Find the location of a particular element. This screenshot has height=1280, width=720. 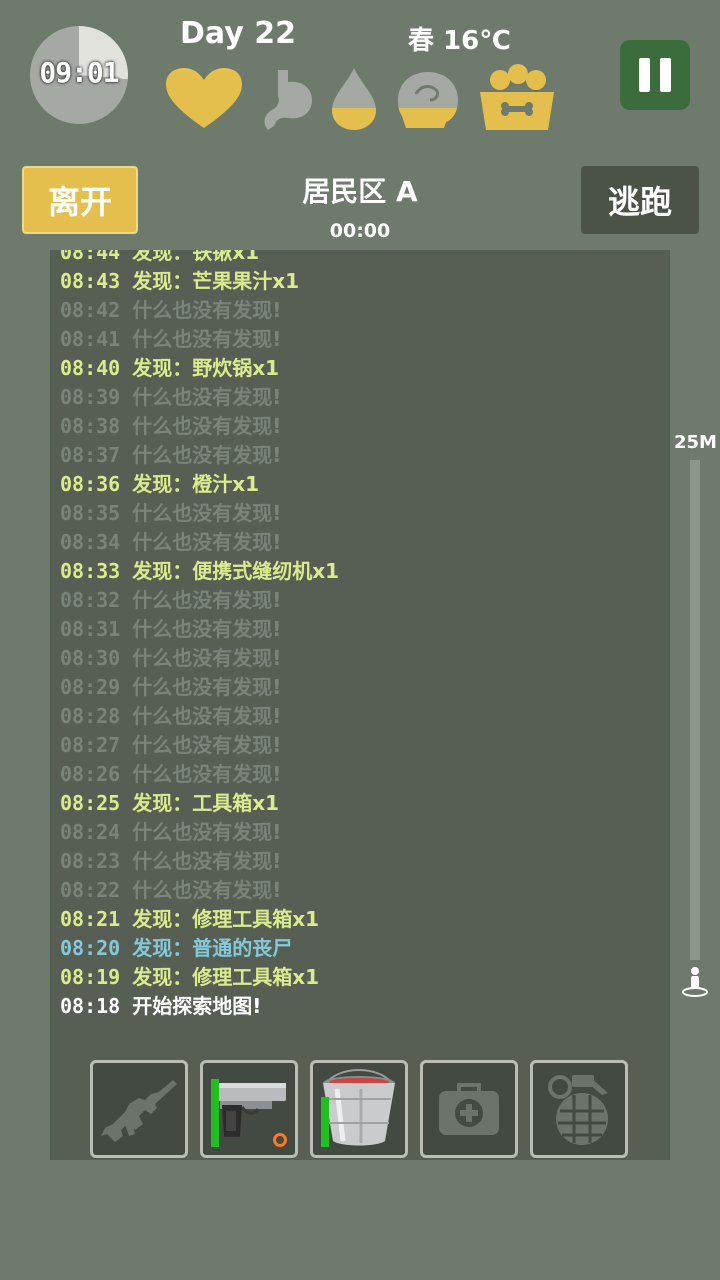

log-time: 08:39 is located at coordinates (90, 397).